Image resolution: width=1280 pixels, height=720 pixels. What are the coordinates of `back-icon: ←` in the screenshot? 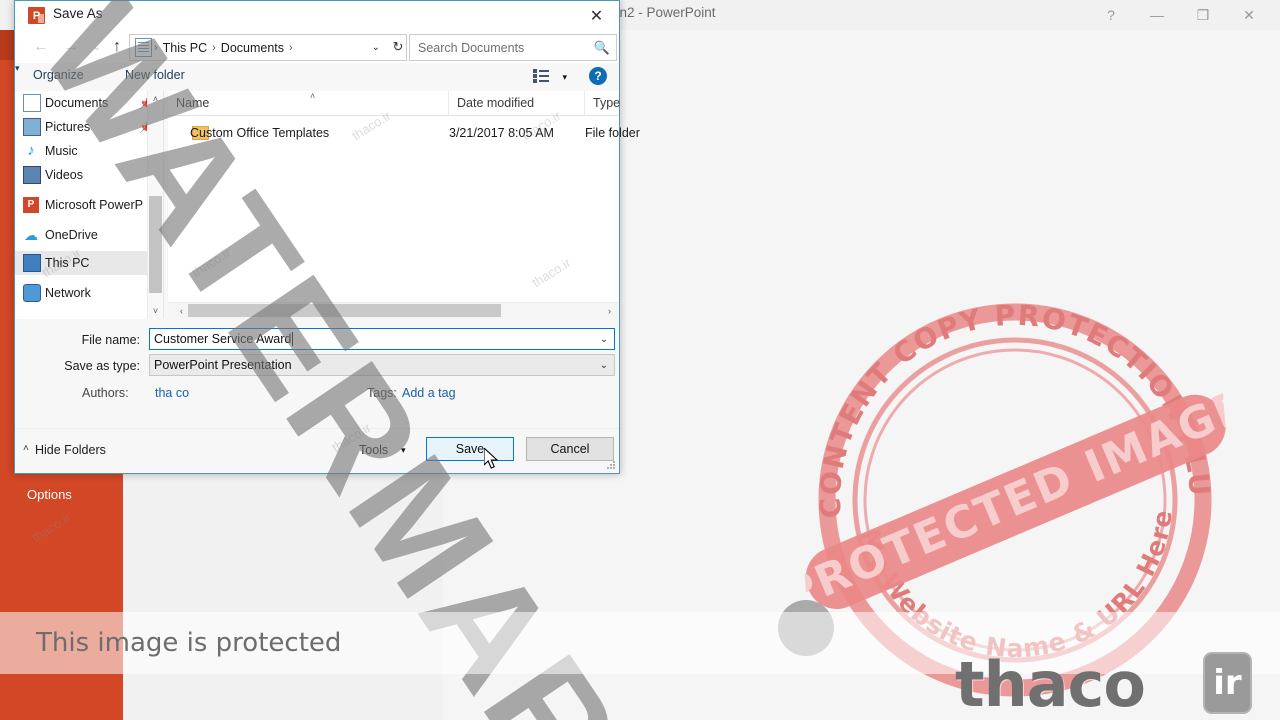 It's located at (41, 47).